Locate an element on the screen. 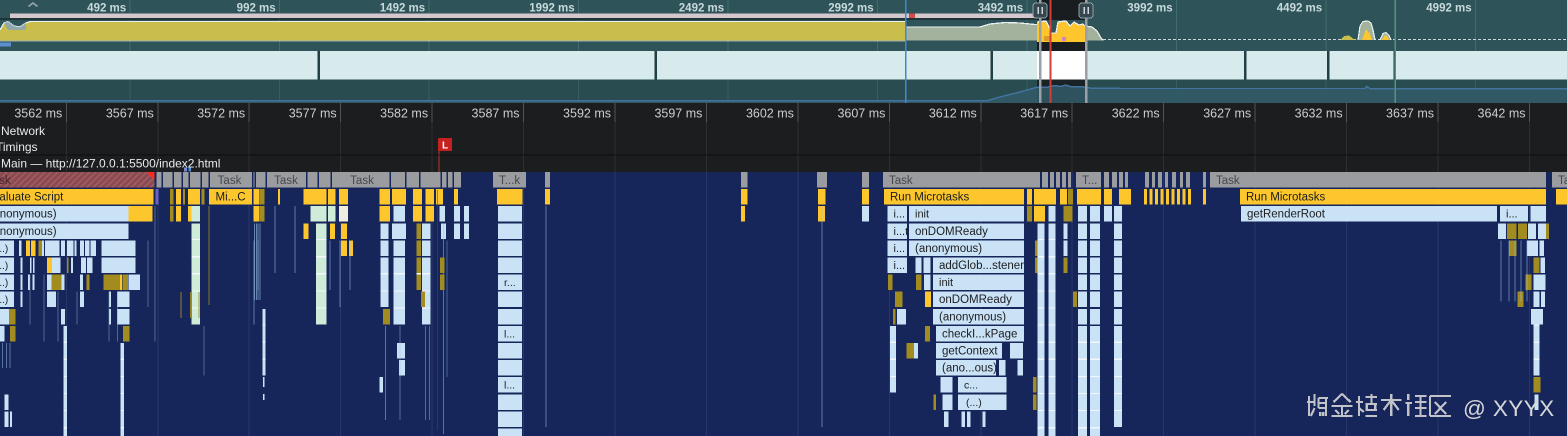 The width and height of the screenshot is (1567, 436). svg-text: Mi...C is located at coordinates (230, 198).